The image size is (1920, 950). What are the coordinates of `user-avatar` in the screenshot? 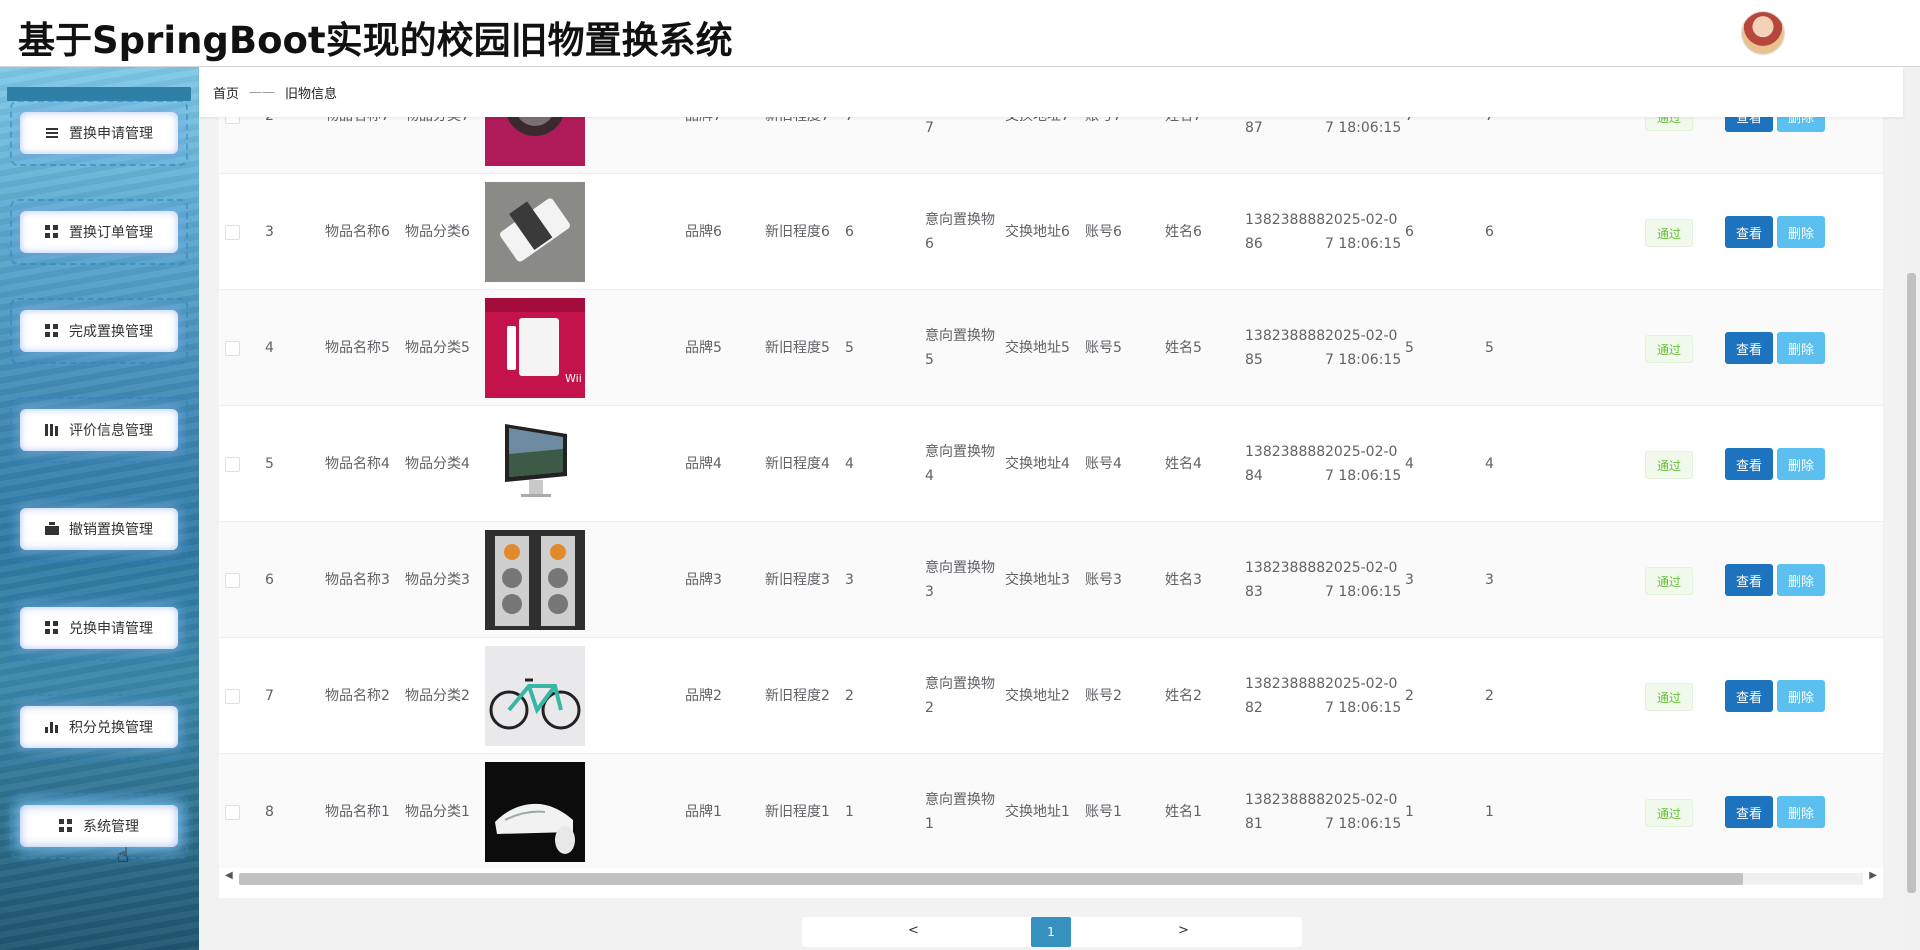 It's located at (1763, 33).